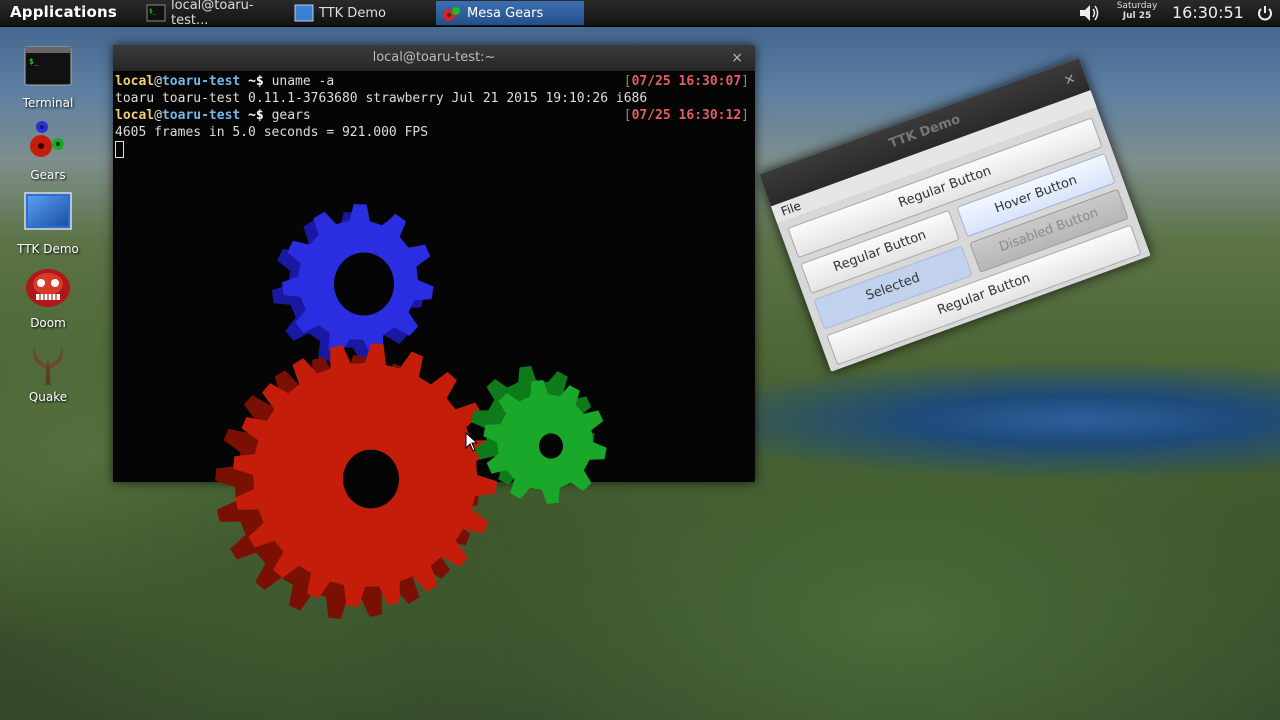 The width and height of the screenshot is (1280, 720). Describe the element at coordinates (356, 481) in the screenshot. I see `red-gear` at that location.